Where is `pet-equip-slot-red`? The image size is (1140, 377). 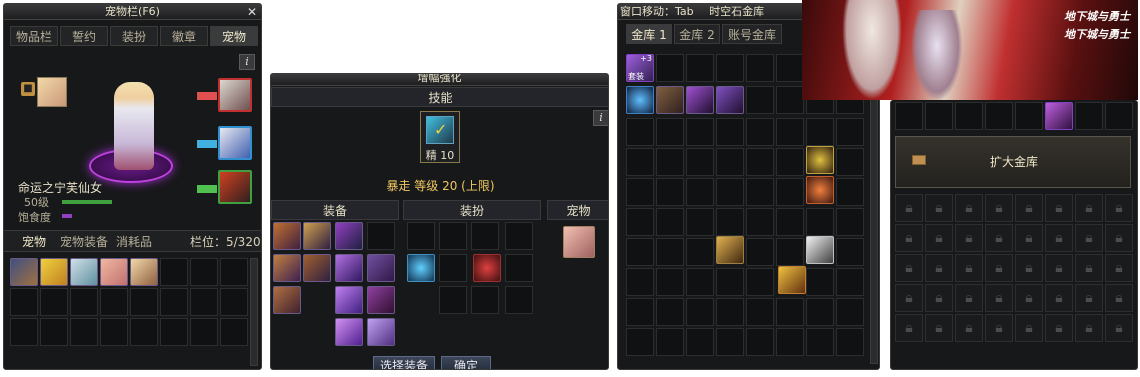
pet-equip-slot-red is located at coordinates (235, 95).